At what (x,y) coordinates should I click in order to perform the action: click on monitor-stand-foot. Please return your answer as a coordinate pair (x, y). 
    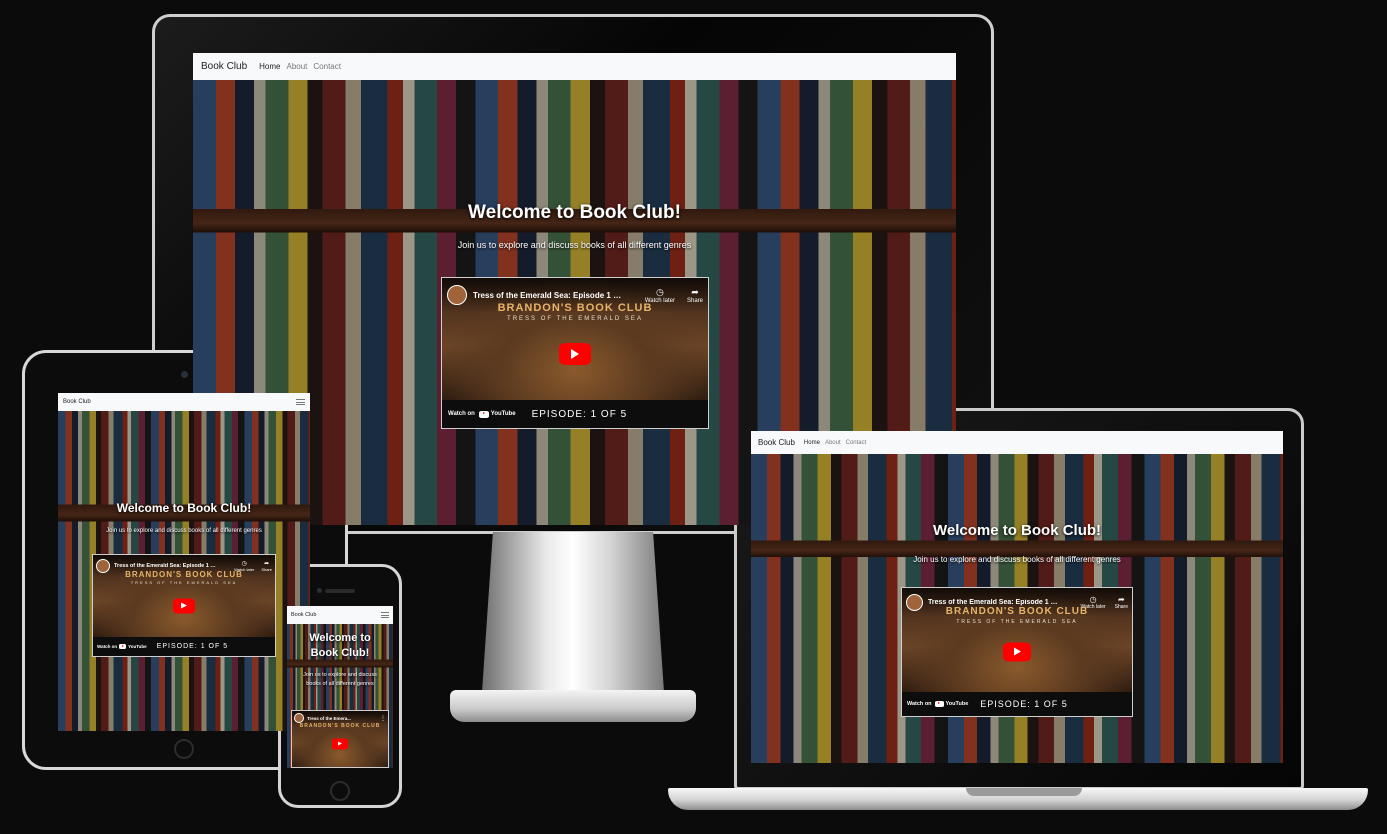
    Looking at the image, I should click on (573, 706).